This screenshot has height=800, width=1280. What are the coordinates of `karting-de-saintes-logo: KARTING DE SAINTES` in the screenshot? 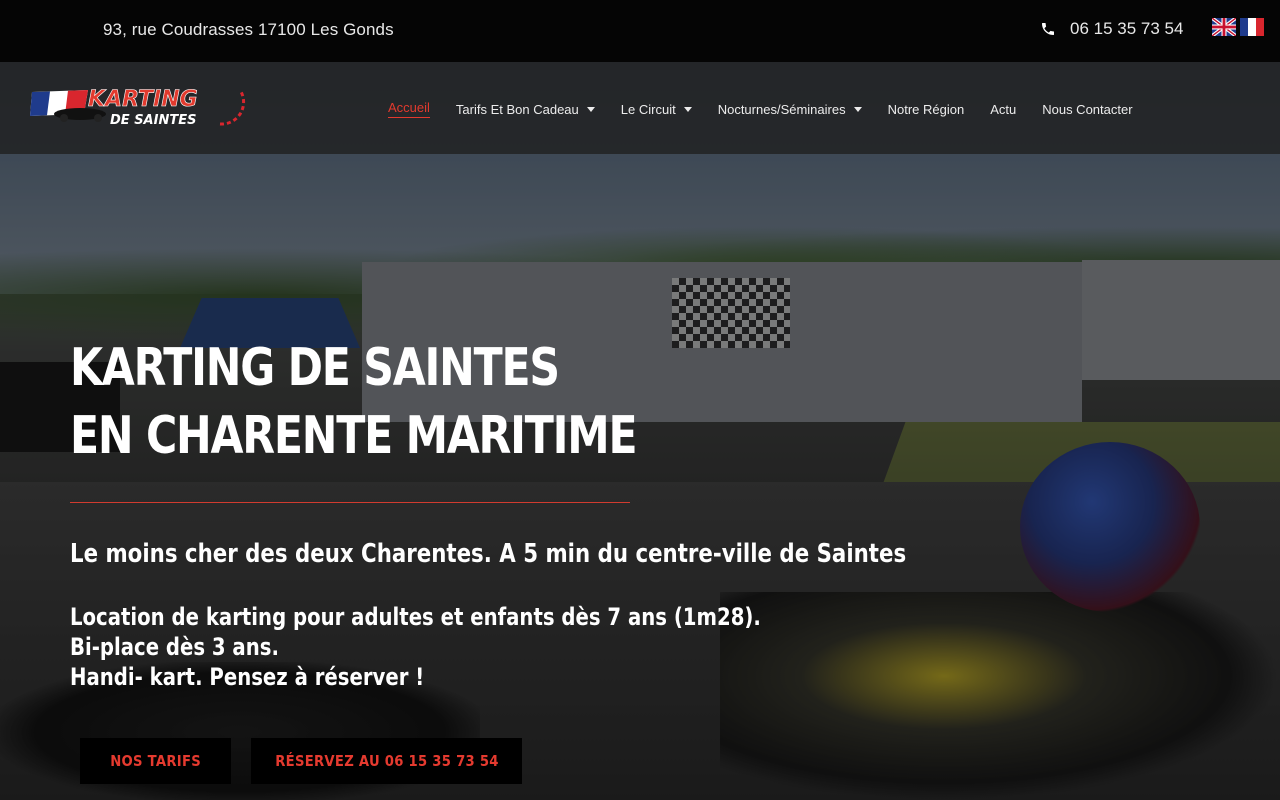 It's located at (140, 110).